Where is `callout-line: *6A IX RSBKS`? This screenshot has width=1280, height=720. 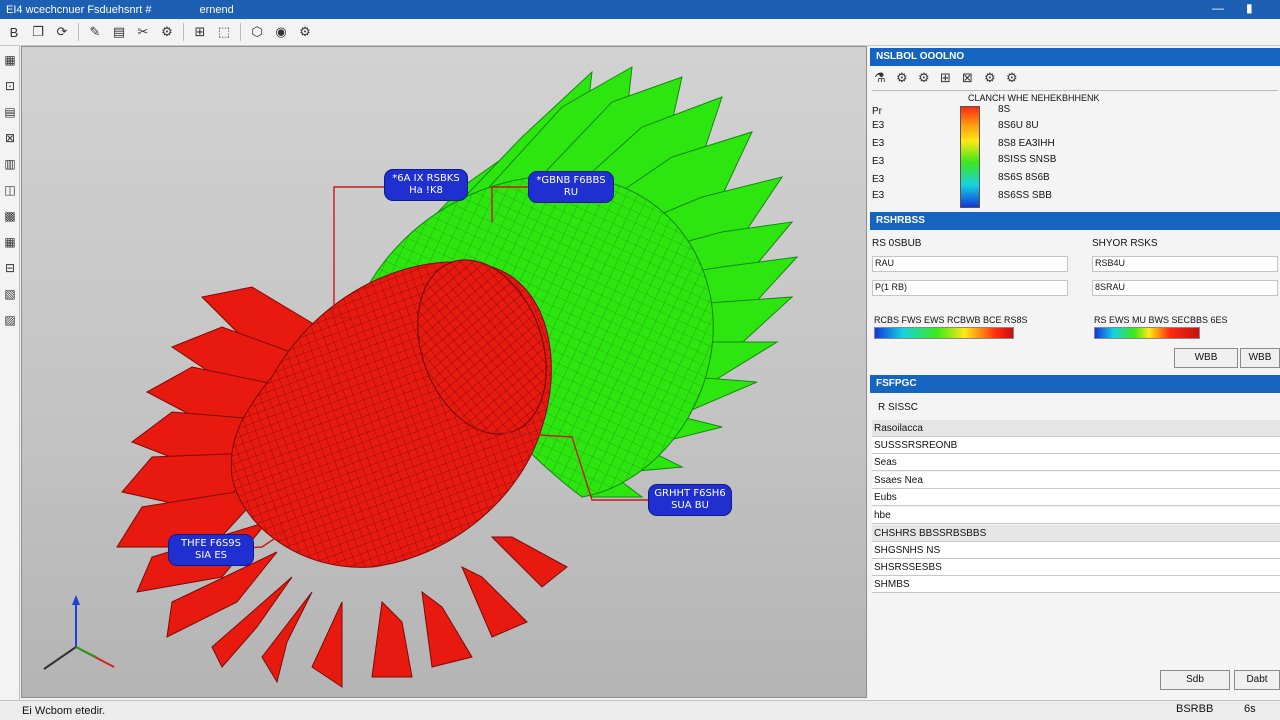
callout-line: *6A IX RSBKS is located at coordinates (426, 178).